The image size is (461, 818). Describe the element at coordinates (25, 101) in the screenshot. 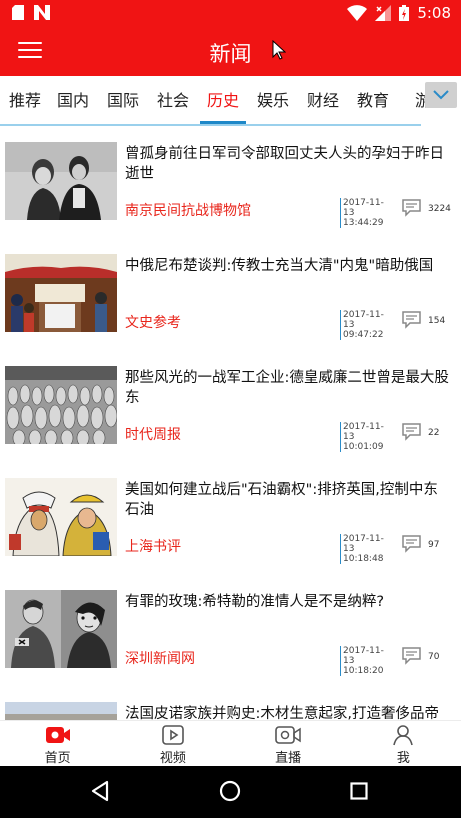

I see `tab-category: 推荐` at that location.